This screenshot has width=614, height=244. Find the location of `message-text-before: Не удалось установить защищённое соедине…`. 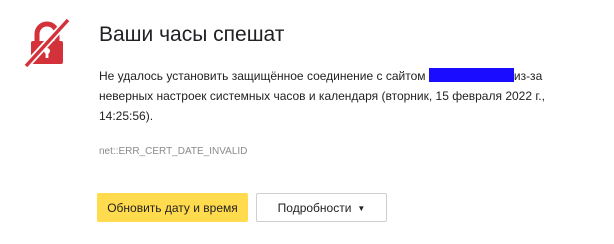

message-text-before: Не удалось установить защищённое соедине… is located at coordinates (262, 76).